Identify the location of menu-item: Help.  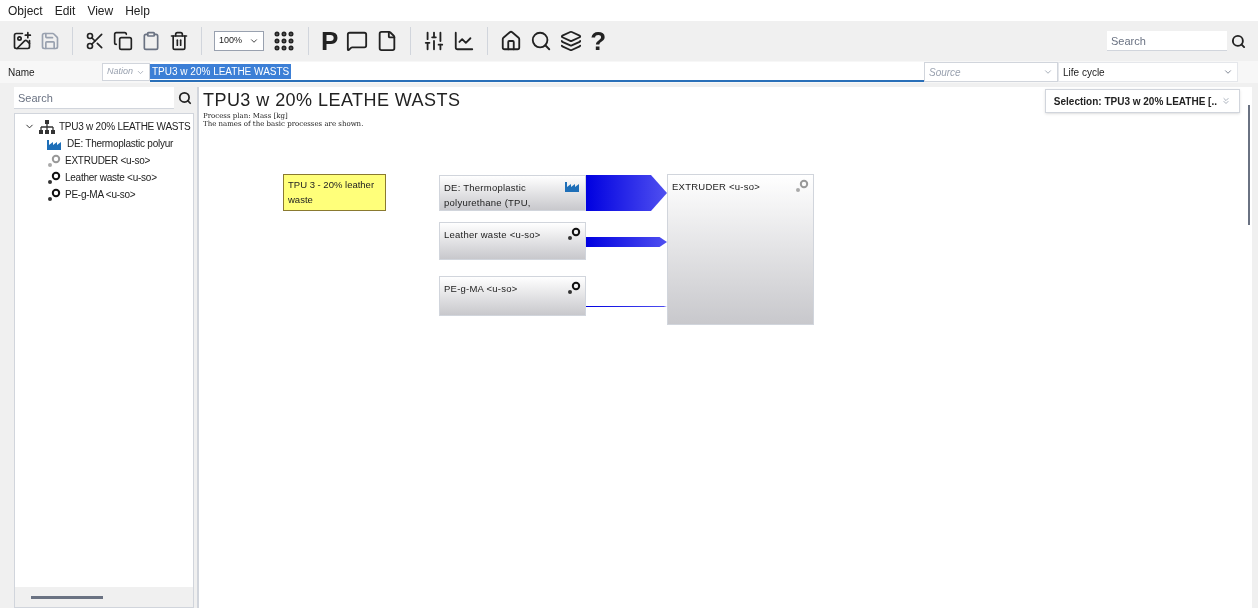
(137, 10).